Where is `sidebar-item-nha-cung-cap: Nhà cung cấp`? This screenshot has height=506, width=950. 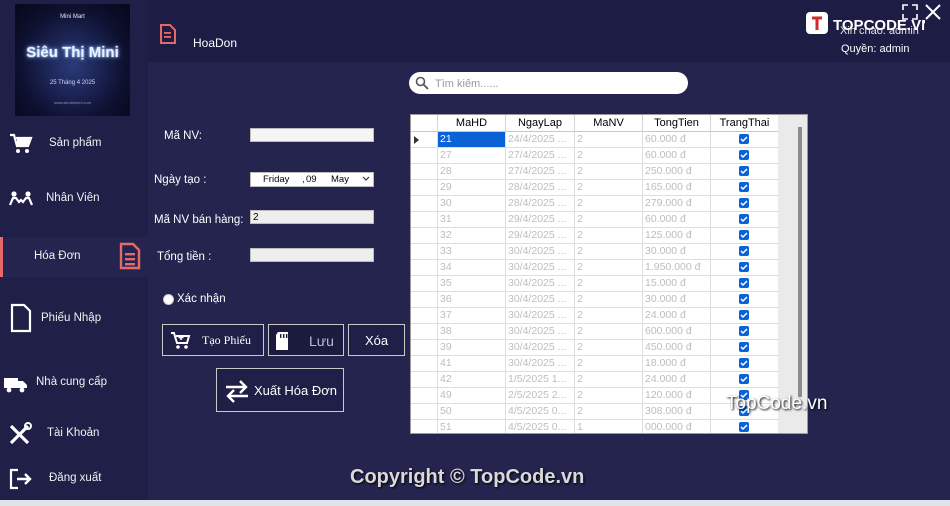 sidebar-item-nha-cung-cap: Nhà cung cấp is located at coordinates (74, 383).